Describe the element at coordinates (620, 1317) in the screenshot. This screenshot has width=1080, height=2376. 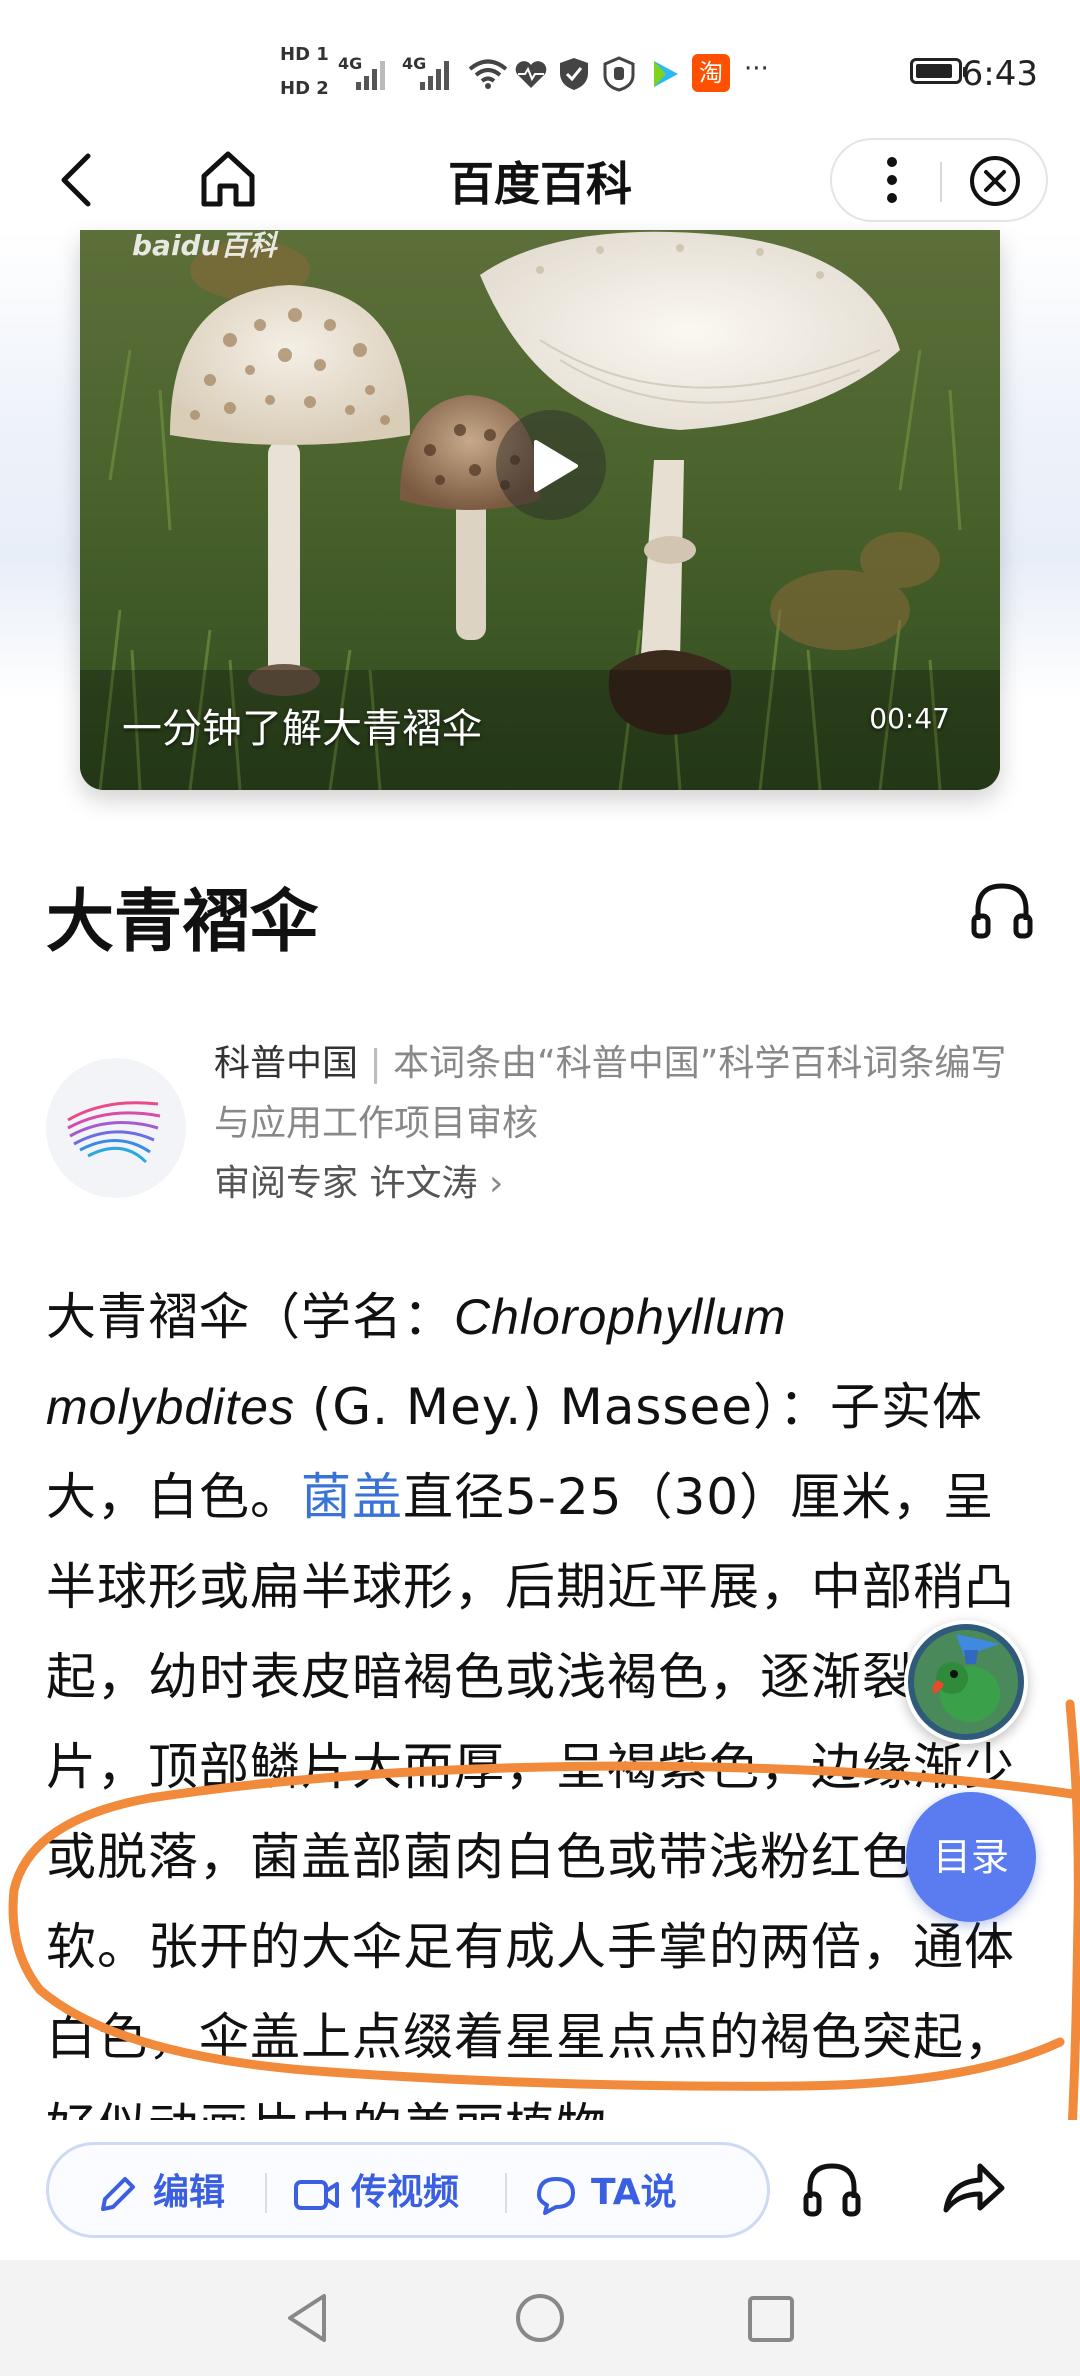
I see `latin-genus: Chlorophyllum` at that location.